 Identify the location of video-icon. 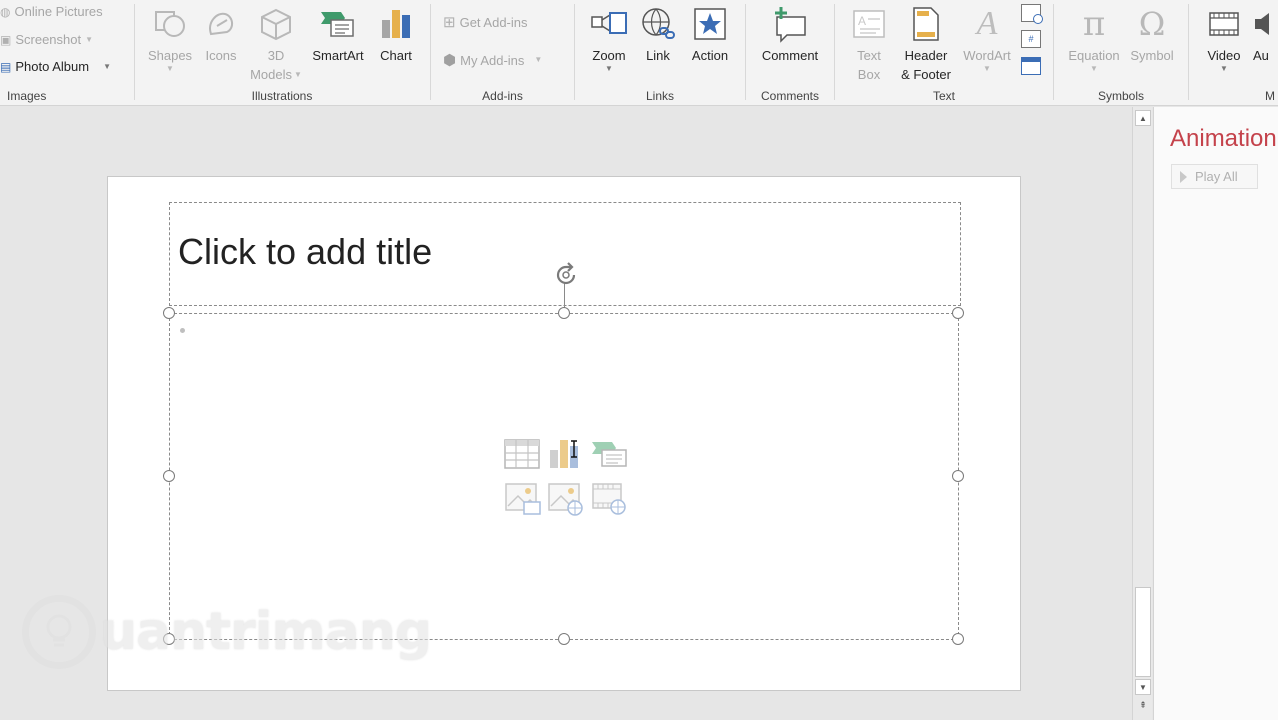
(1224, 24).